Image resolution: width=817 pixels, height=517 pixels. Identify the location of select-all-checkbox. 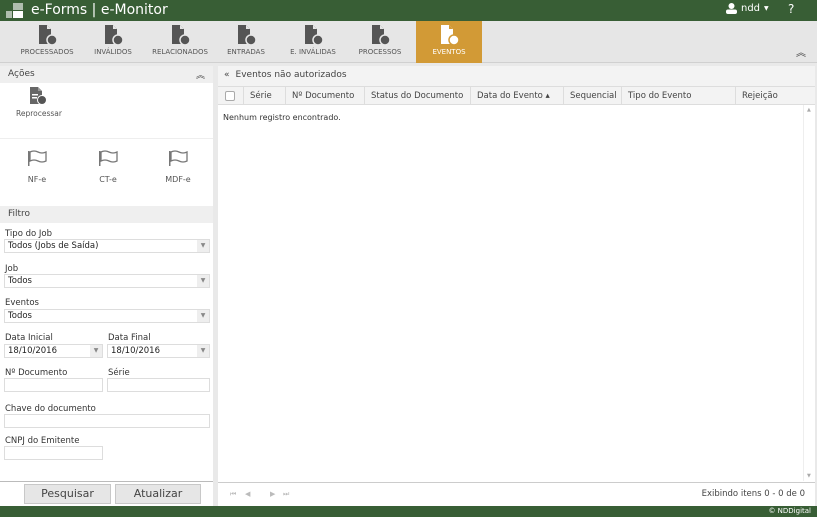
(230, 96).